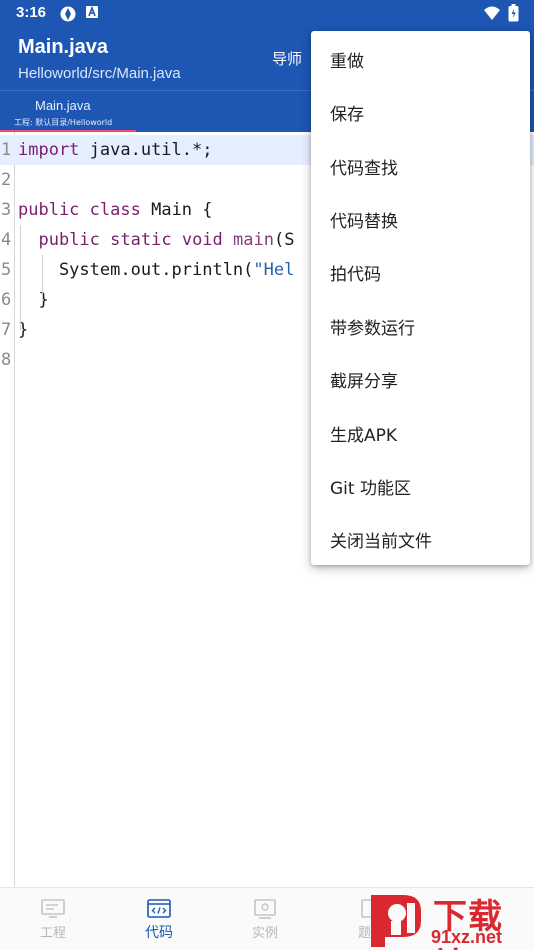 This screenshot has width=534, height=950. I want to click on line-number: 6, so click(6, 300).